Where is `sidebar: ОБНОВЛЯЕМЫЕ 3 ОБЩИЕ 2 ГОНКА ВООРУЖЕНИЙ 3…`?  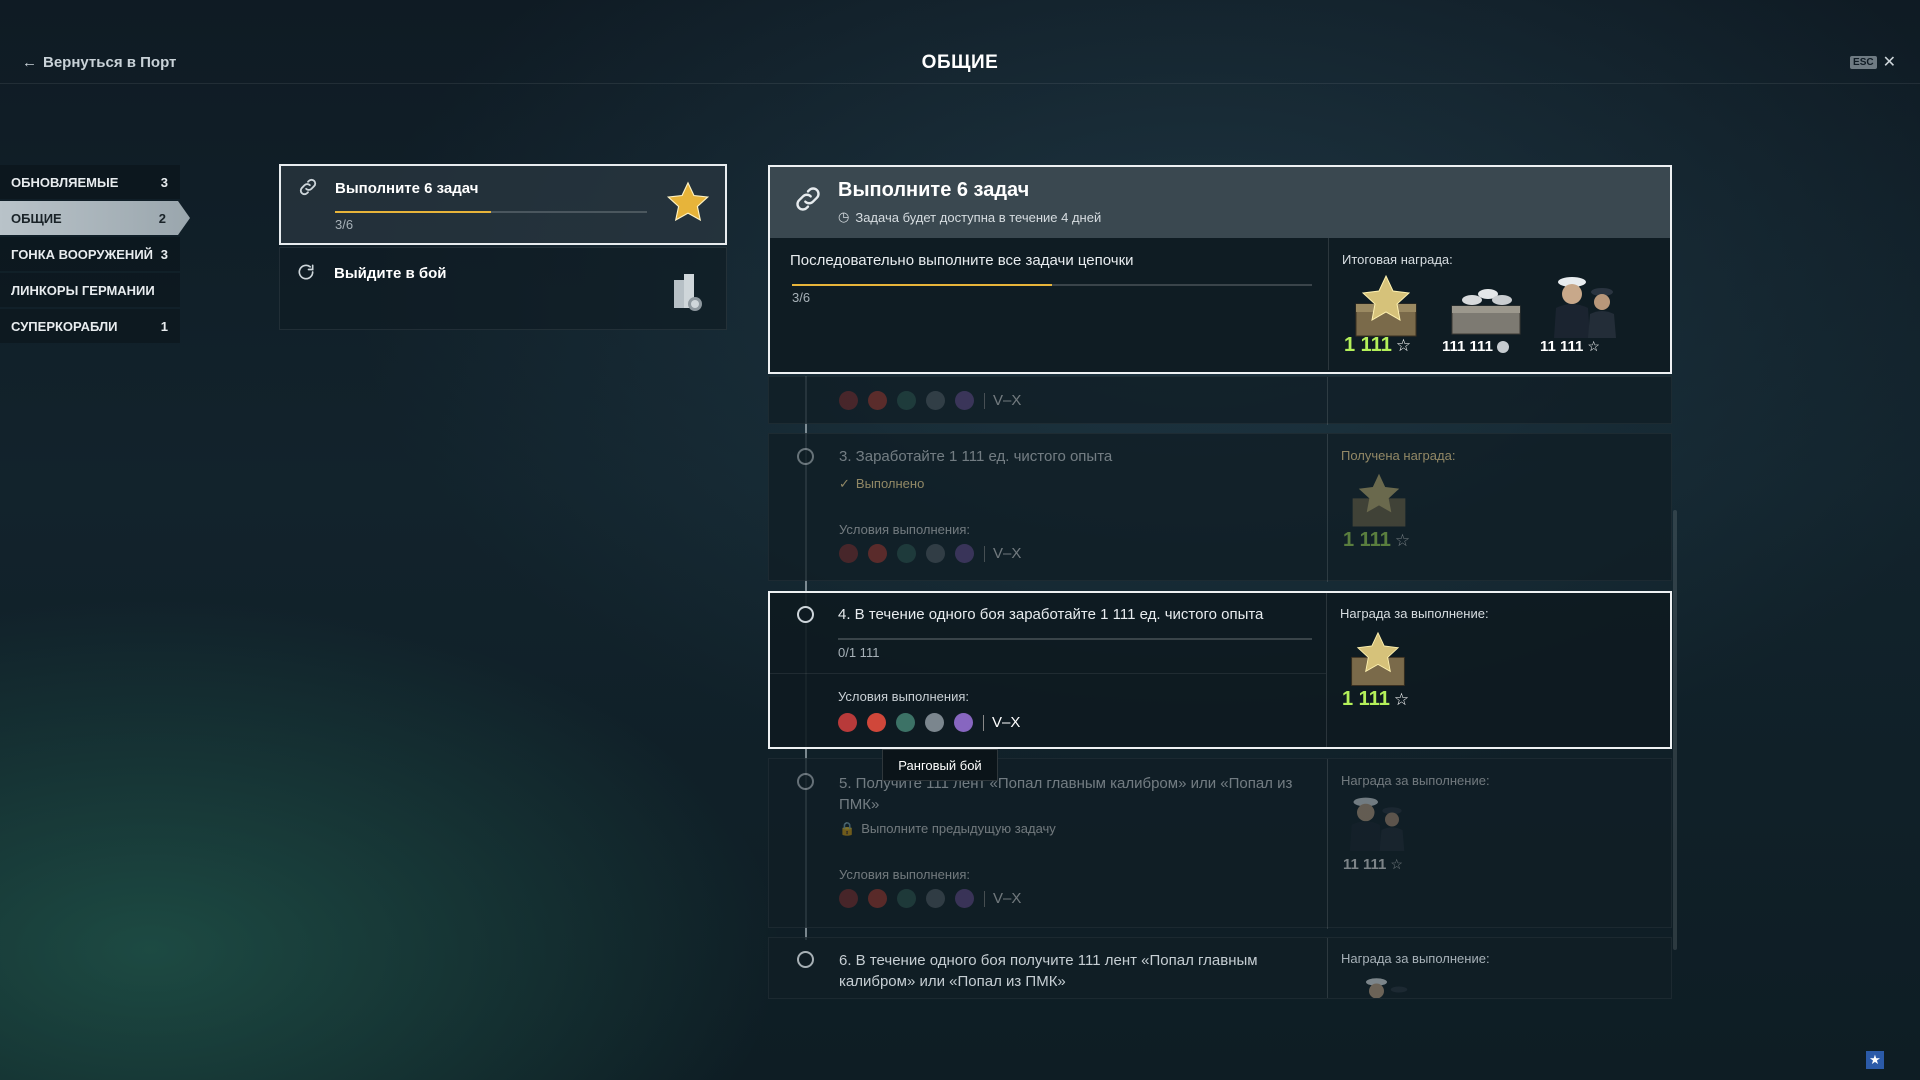 sidebar: ОБНОВЛЯЕМЫЕ 3 ОБЩИЕ 2 ГОНКА ВООРУЖЕНИЙ 3… is located at coordinates (95, 255).